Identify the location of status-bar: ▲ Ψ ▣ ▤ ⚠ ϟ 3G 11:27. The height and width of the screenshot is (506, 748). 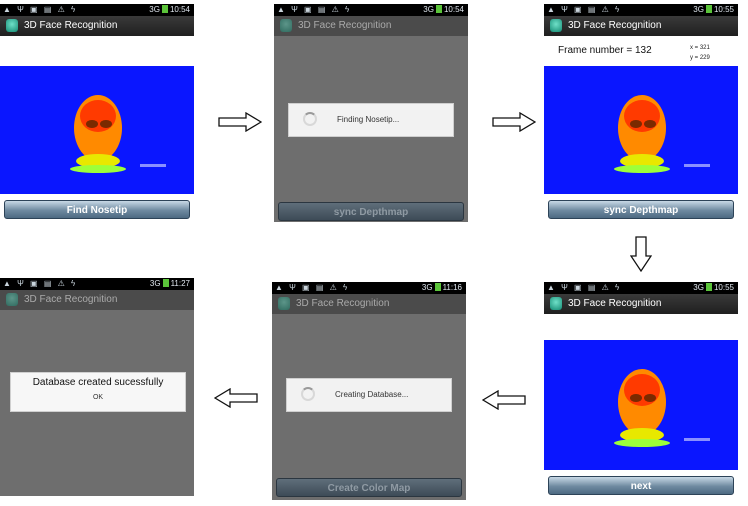
(97, 284).